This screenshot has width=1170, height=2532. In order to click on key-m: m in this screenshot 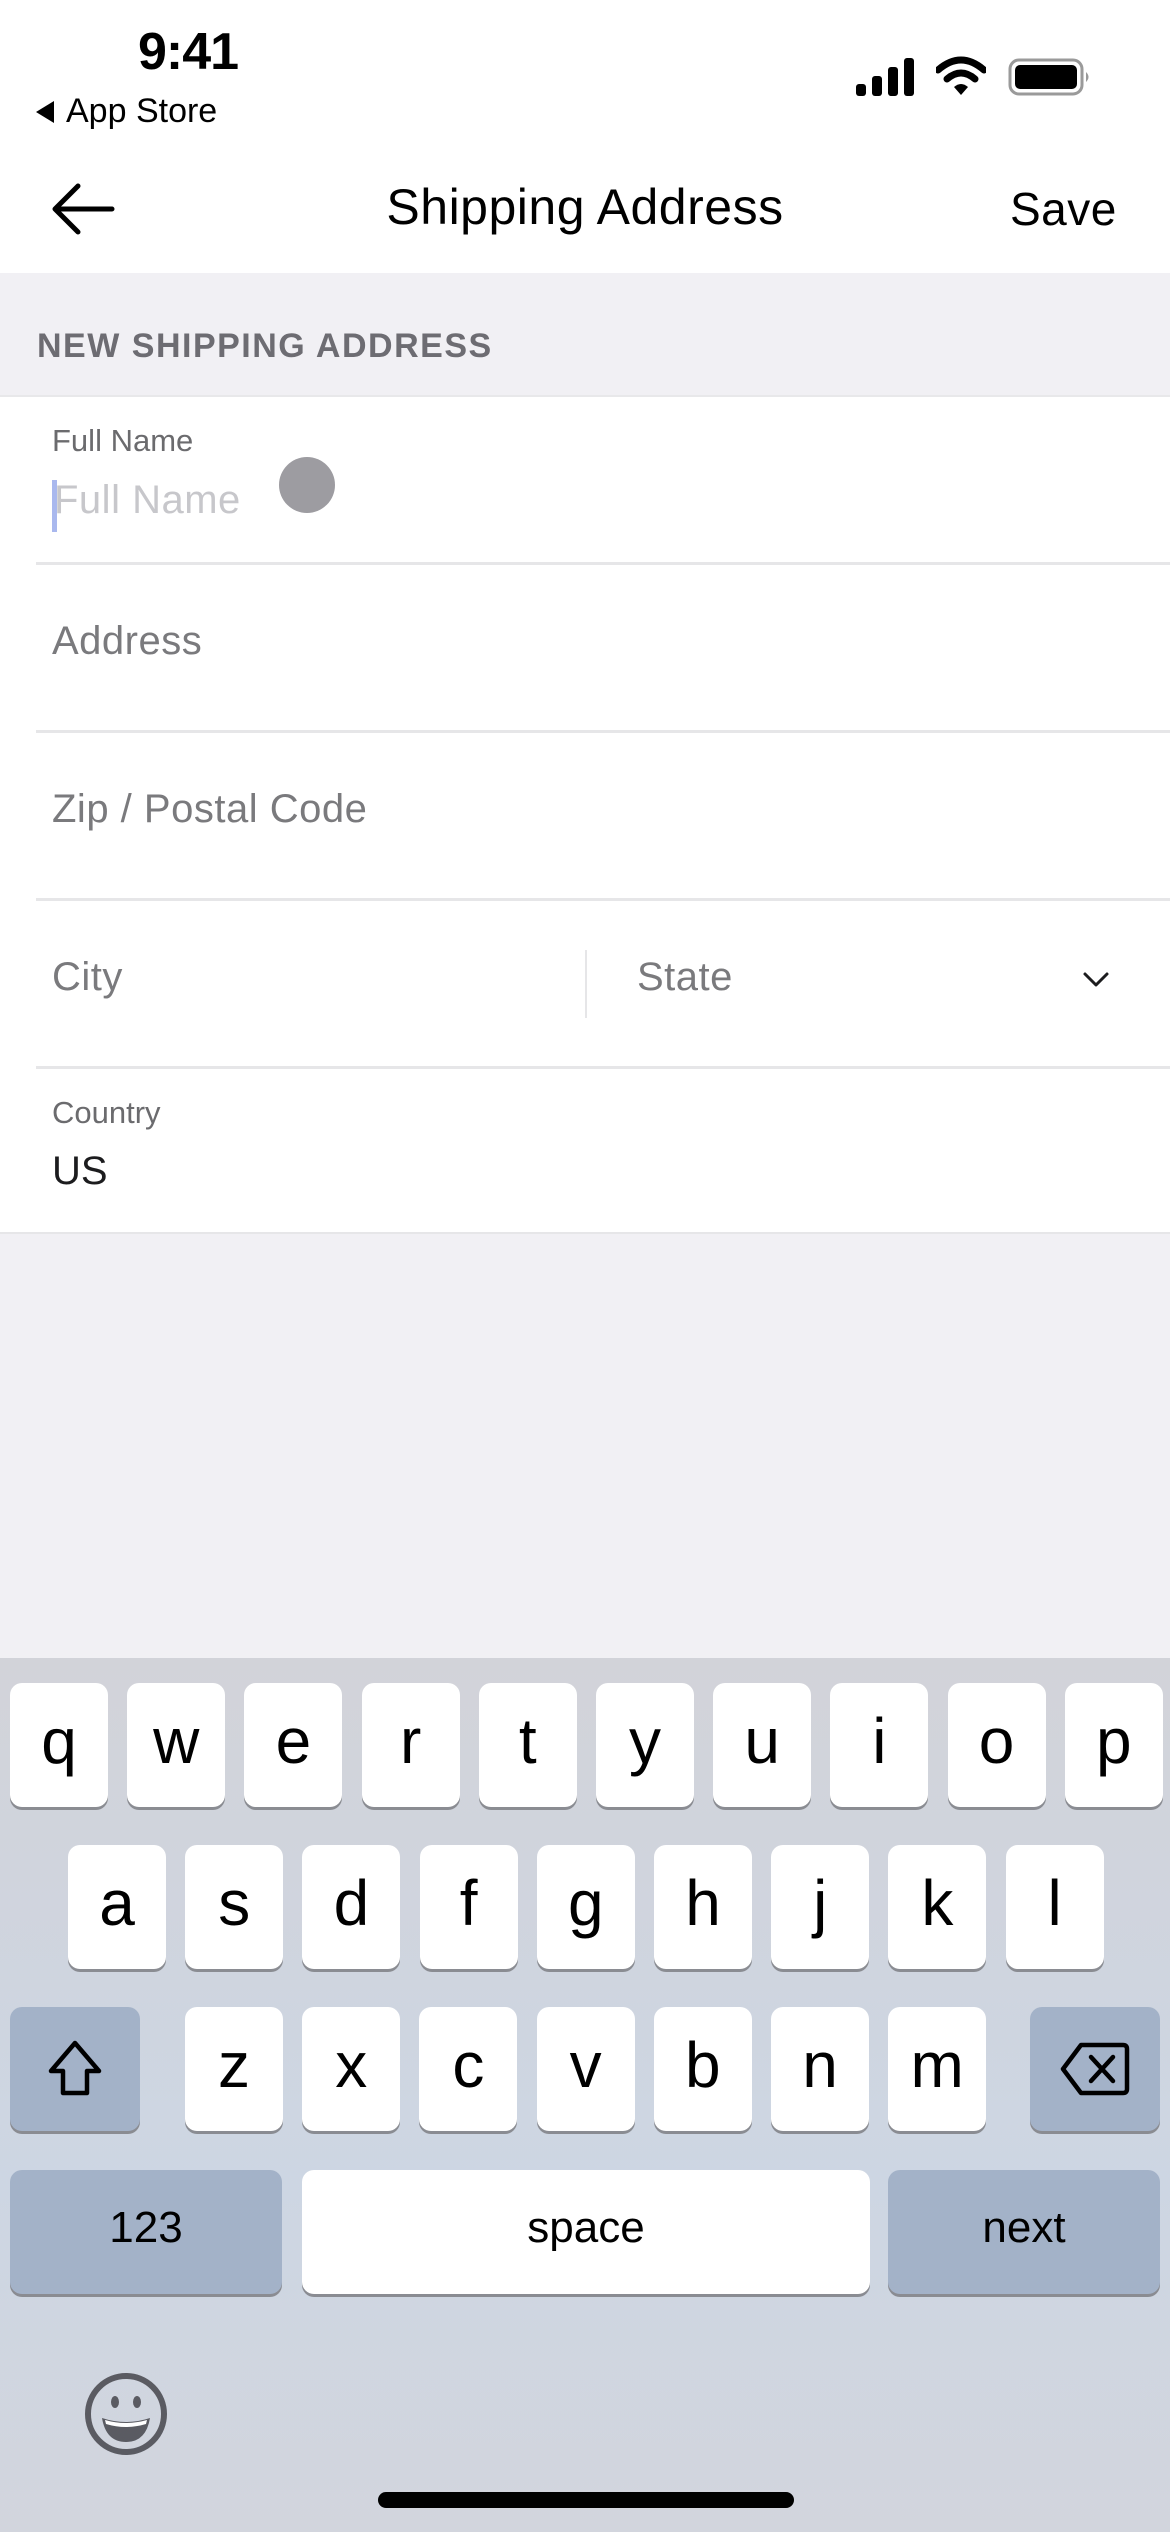, I will do `click(937, 2069)`.